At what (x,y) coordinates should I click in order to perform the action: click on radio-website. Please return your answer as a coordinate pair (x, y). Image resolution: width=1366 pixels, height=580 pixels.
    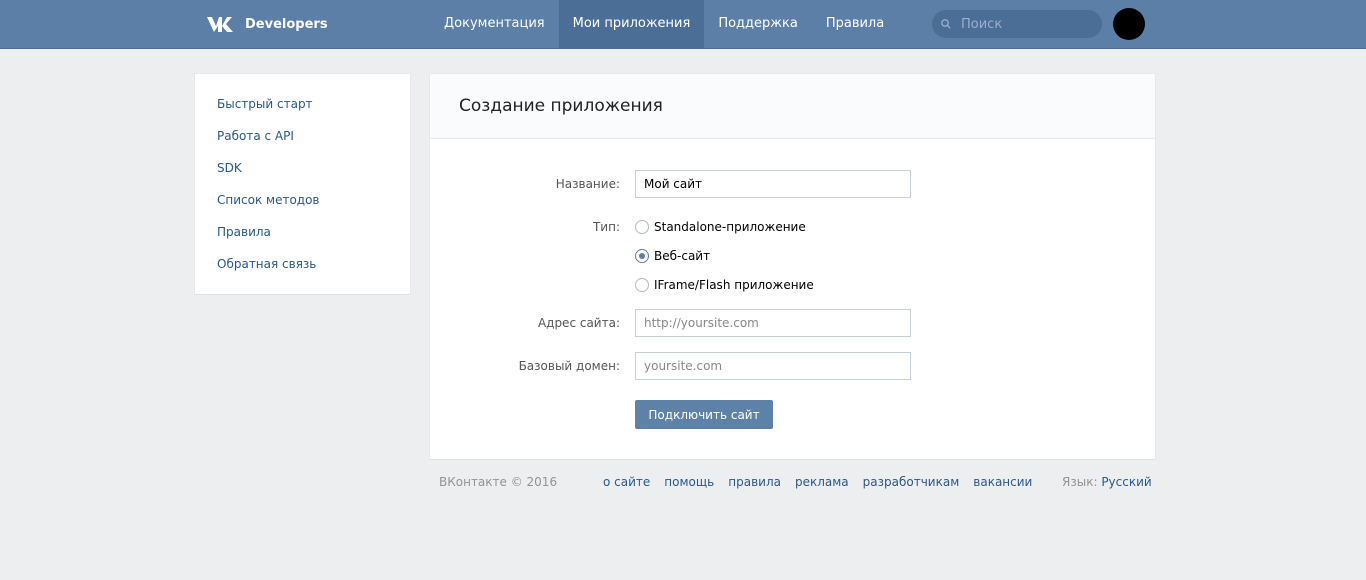
    Looking at the image, I should click on (642, 256).